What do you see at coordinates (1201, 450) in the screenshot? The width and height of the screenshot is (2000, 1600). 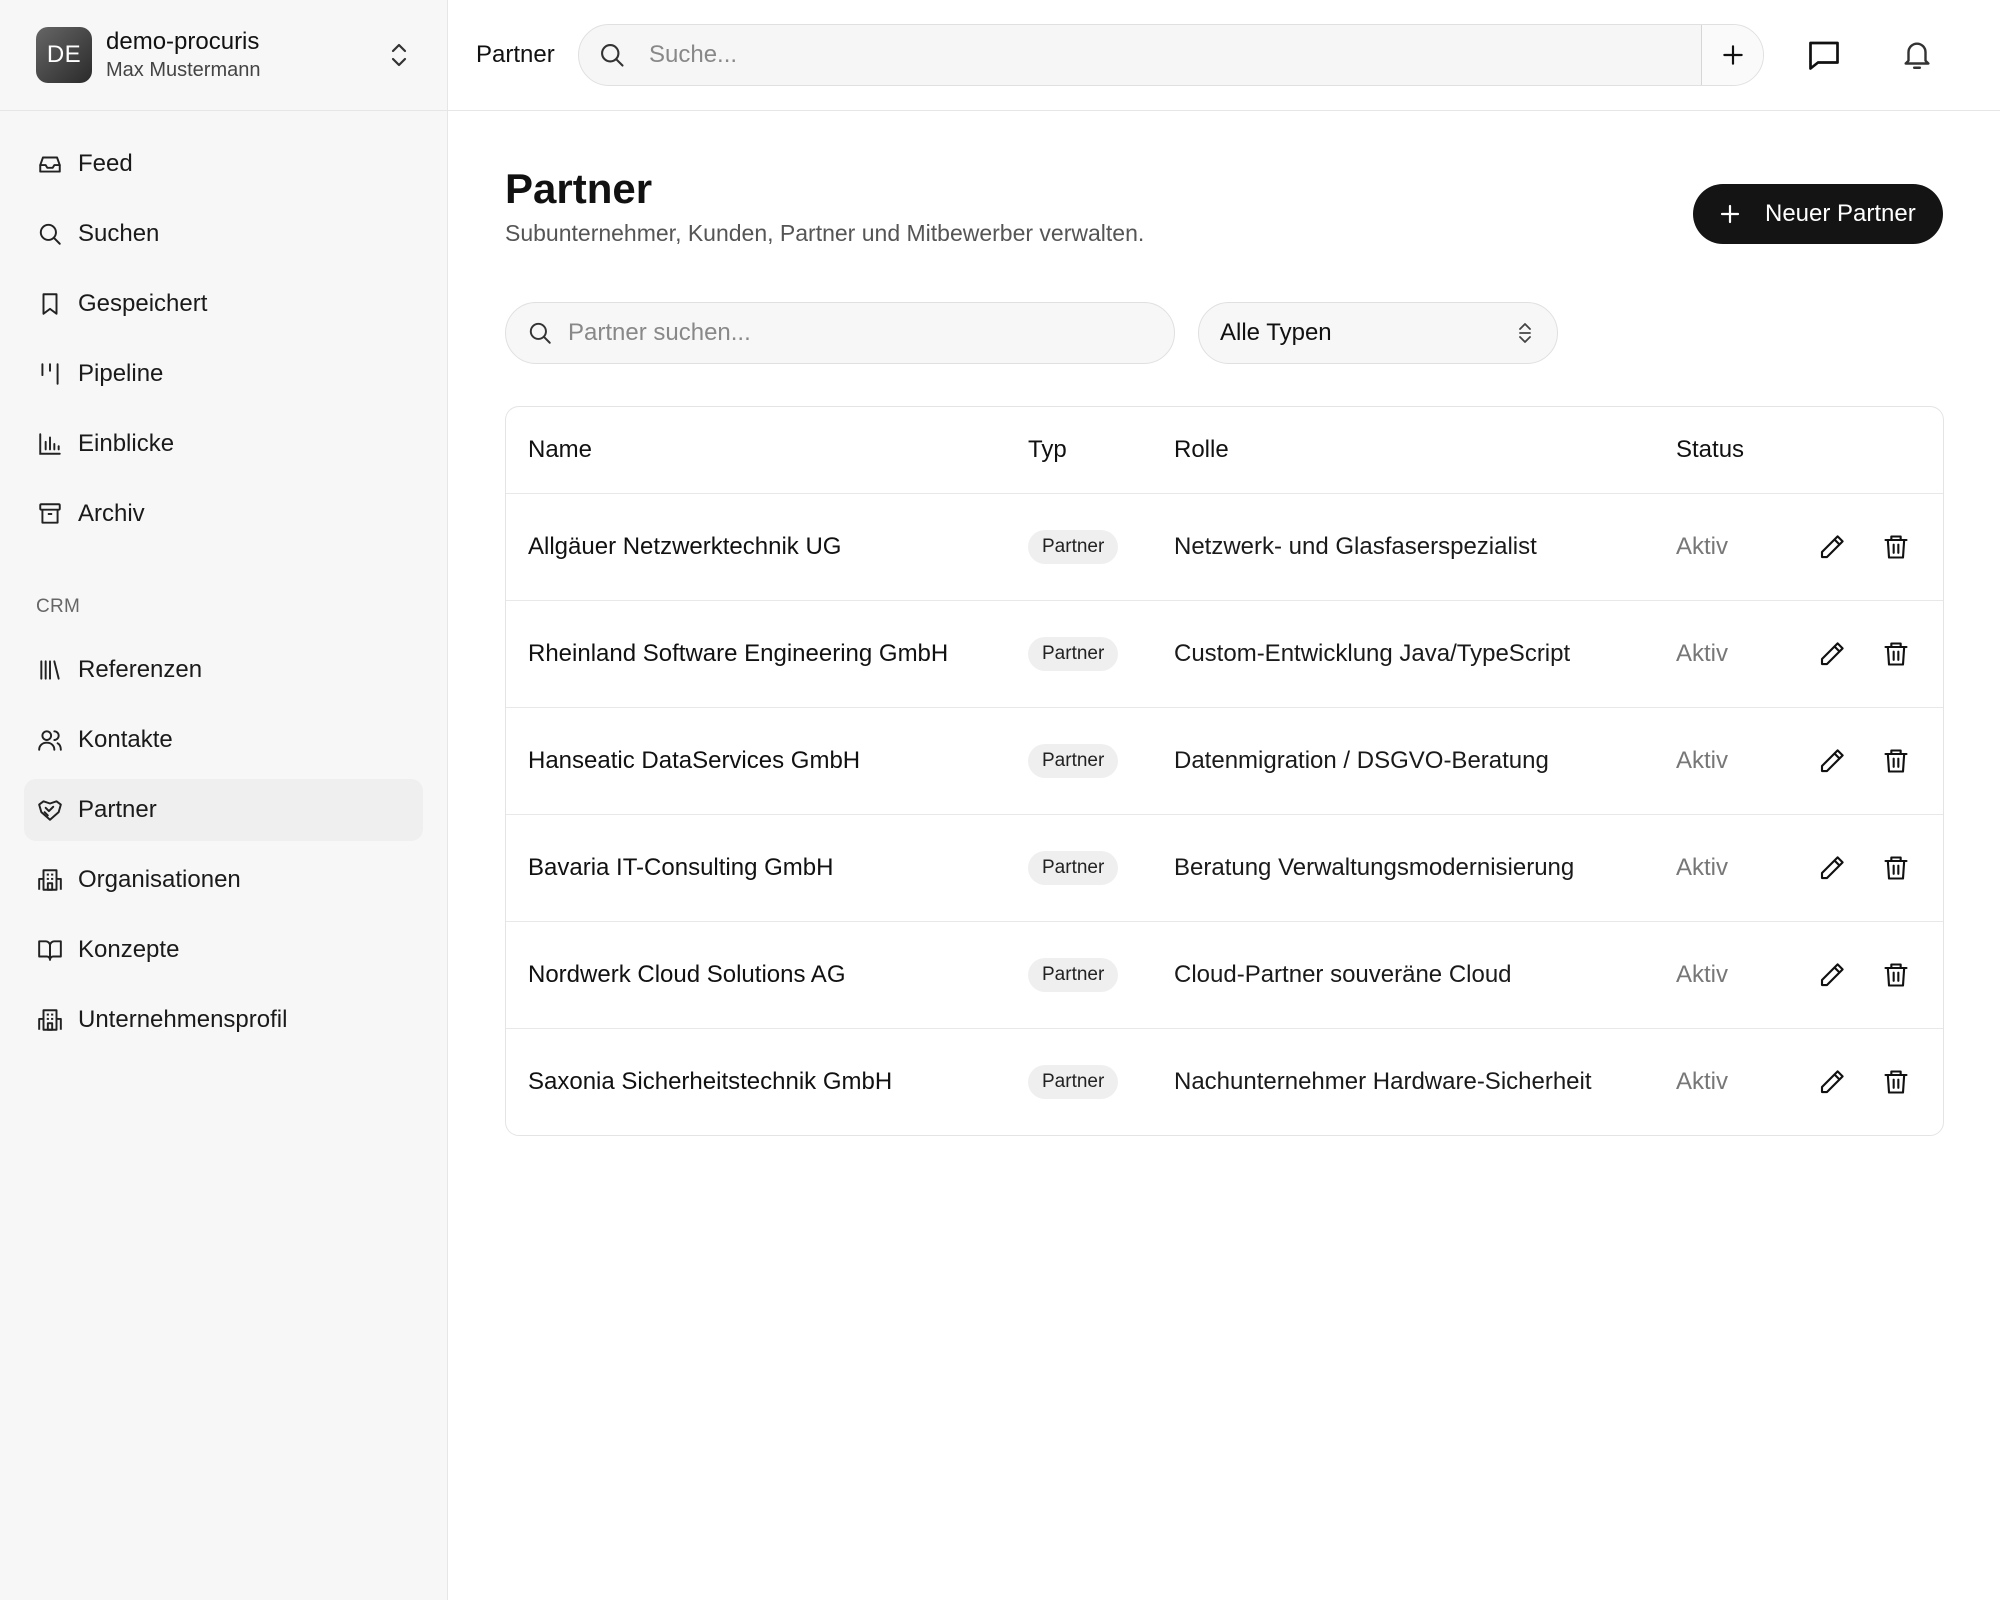 I see `column-header-rolle: Rolle` at bounding box center [1201, 450].